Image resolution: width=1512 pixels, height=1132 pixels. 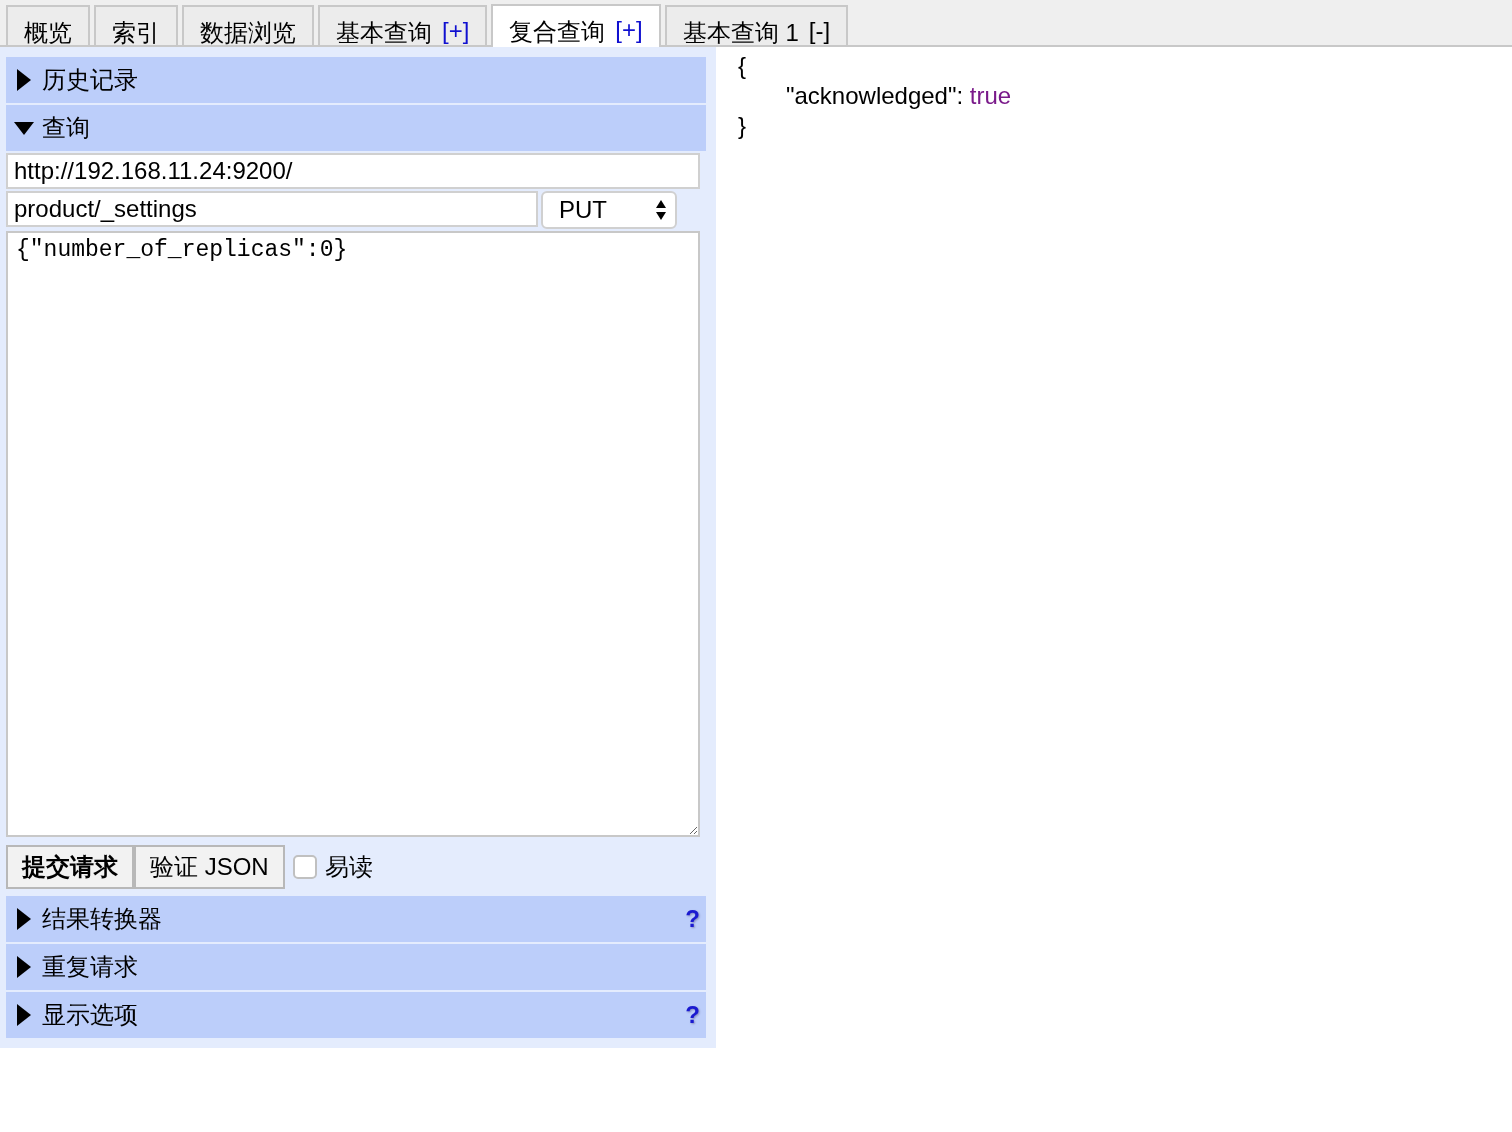 I want to click on up-down-arrows-icon, so click(x=661, y=210).